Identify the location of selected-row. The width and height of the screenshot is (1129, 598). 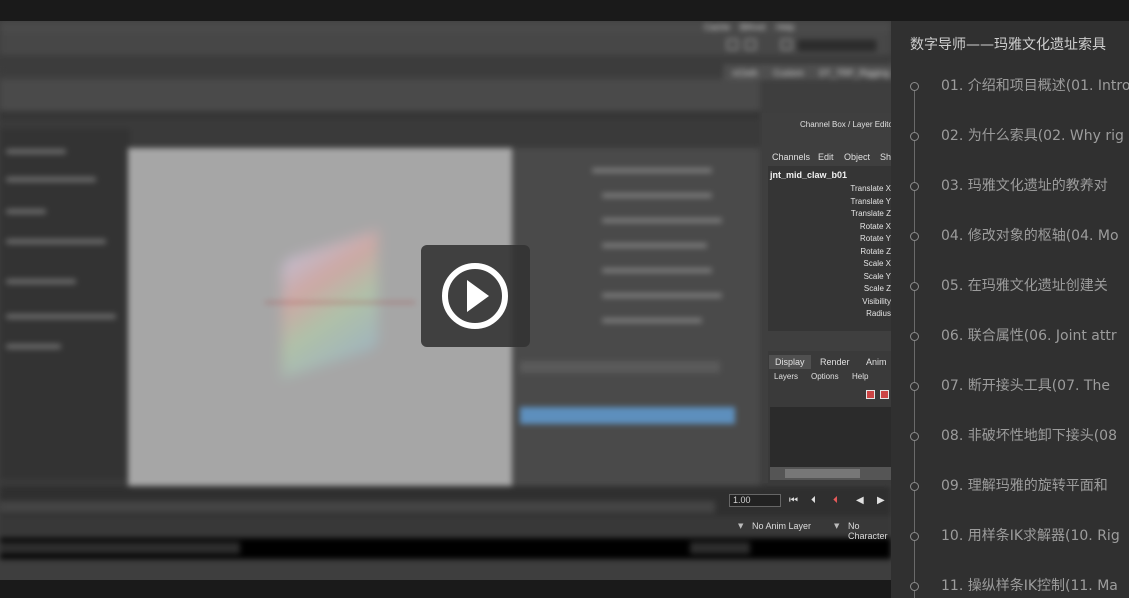
(627, 415).